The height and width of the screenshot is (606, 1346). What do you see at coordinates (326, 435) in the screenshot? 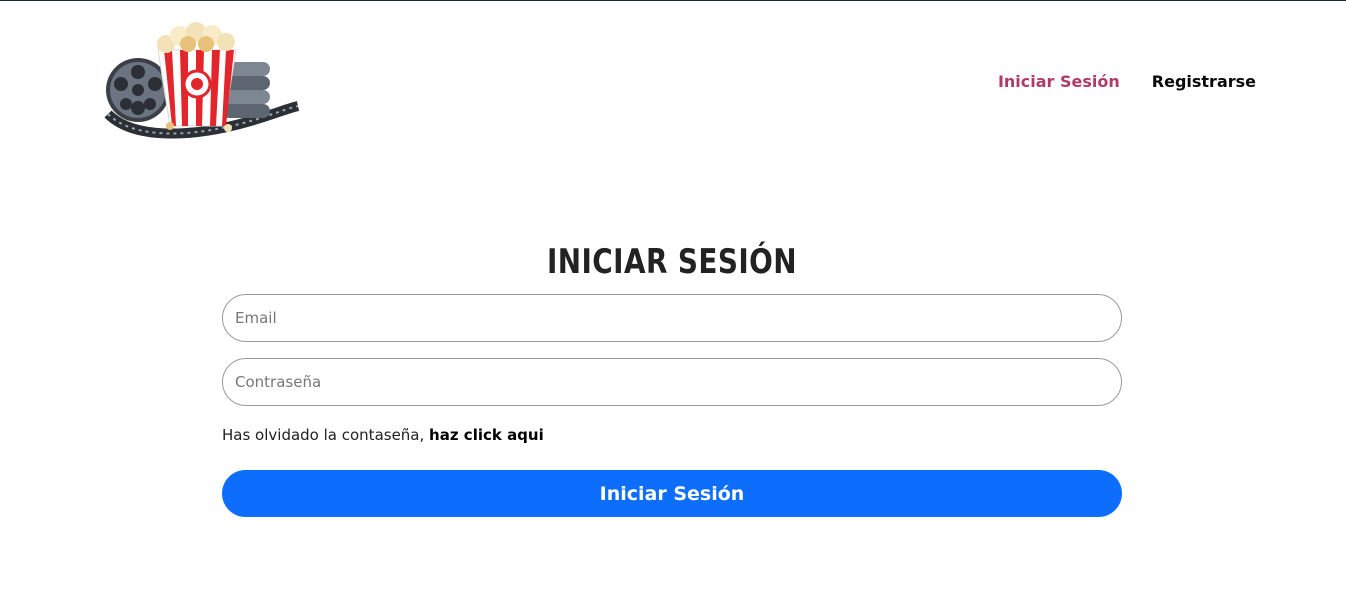
I see `forgot-password-label: Has olvidado la contaseña,` at bounding box center [326, 435].